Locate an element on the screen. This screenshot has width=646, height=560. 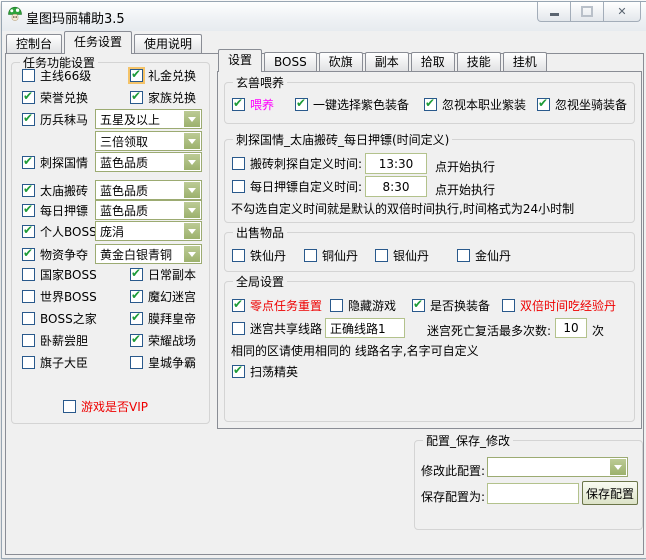
maze-death-input: 10 is located at coordinates (571, 328).